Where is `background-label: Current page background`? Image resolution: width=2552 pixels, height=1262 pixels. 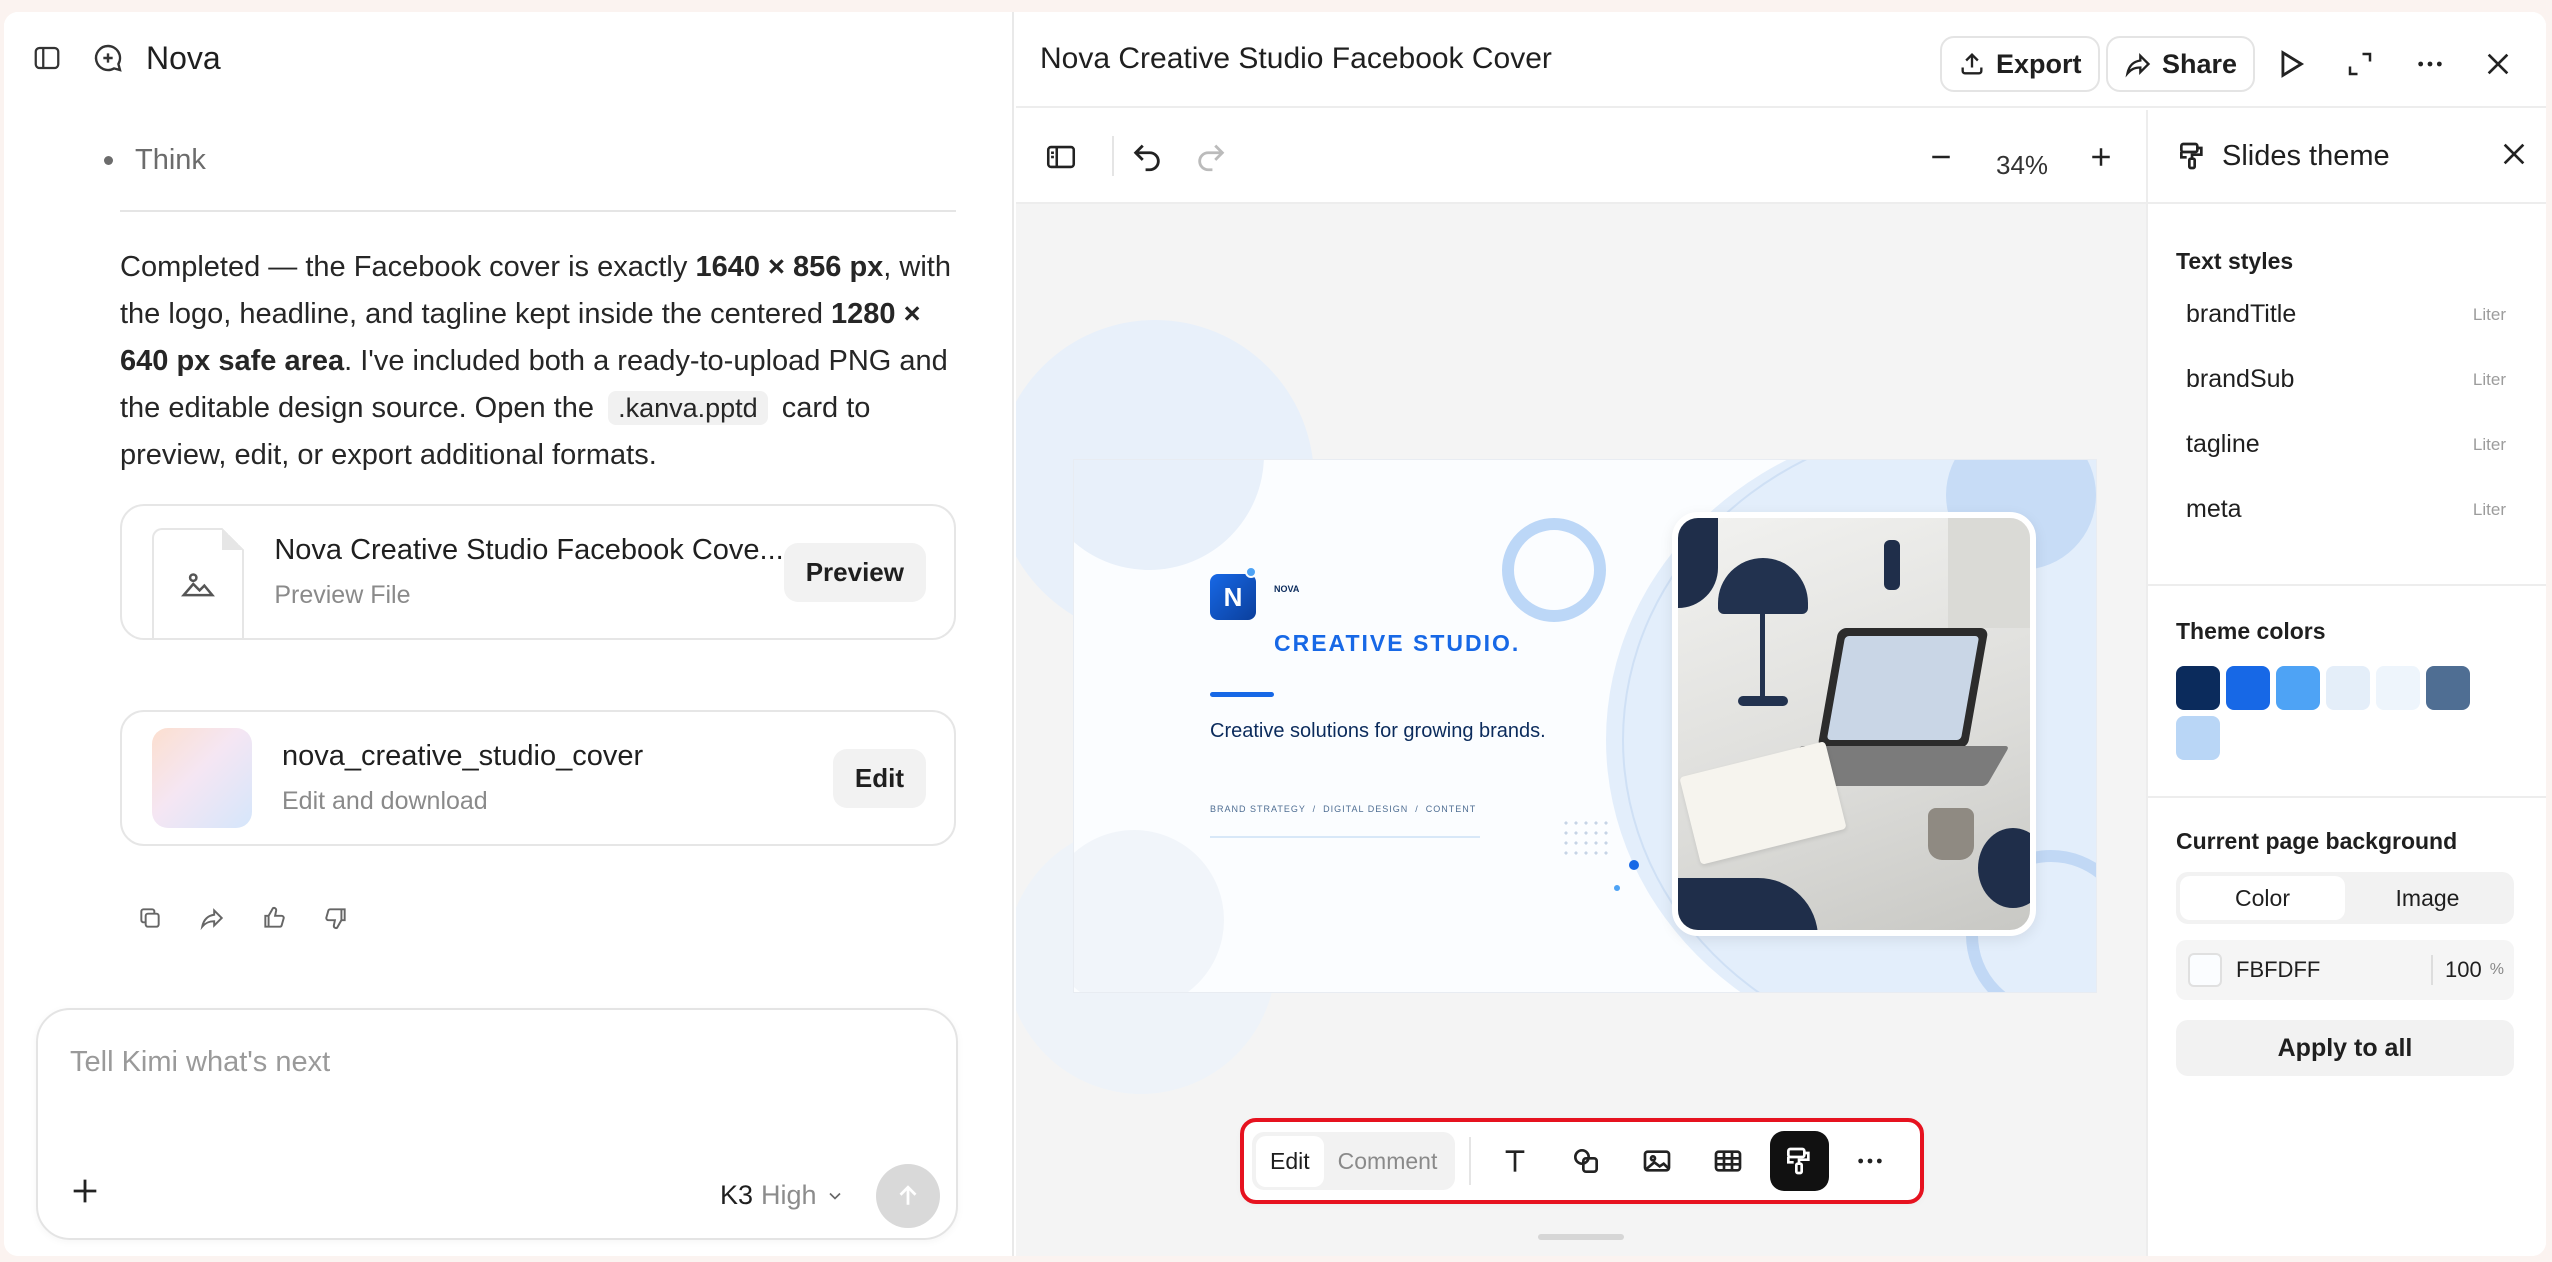
background-label: Current page background is located at coordinates (2317, 841).